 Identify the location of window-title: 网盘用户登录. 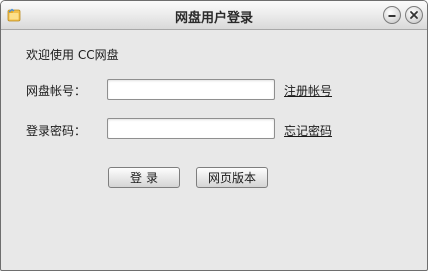
(213, 18).